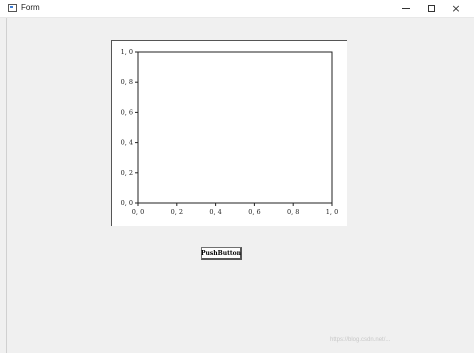 This screenshot has width=474, height=353. What do you see at coordinates (215, 212) in the screenshot?
I see `x-tick-label: 0, 4` at bounding box center [215, 212].